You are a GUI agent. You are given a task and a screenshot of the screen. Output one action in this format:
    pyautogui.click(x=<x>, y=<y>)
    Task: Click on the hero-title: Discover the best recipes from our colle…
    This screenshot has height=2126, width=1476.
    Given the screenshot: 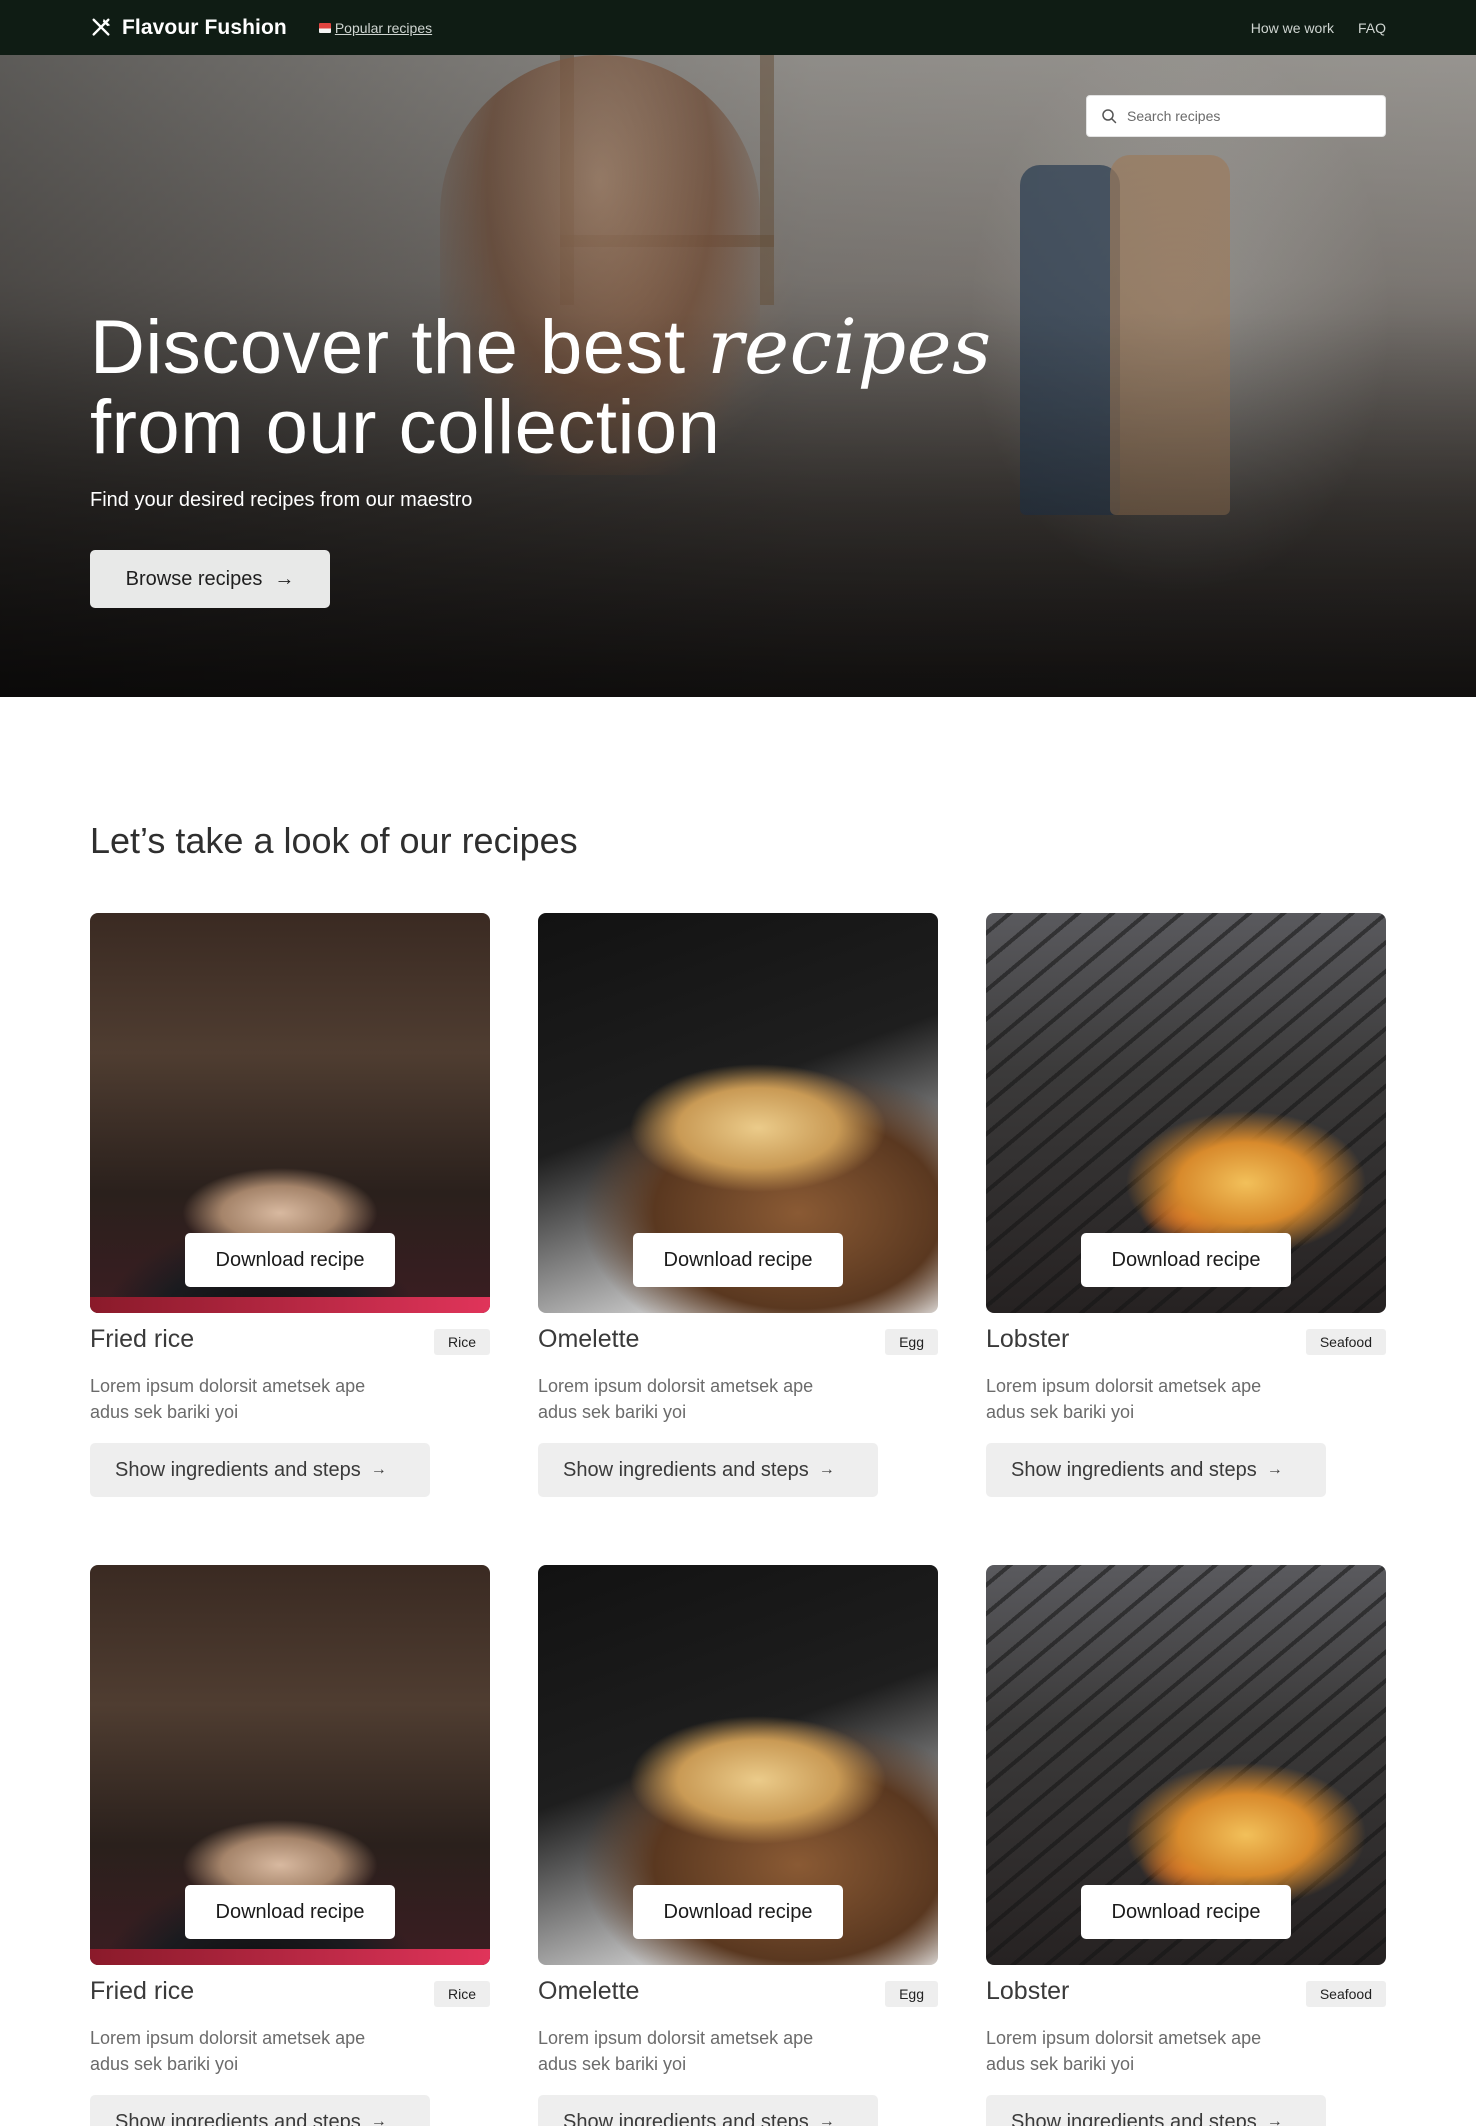 What is the action you would take?
    pyautogui.click(x=541, y=387)
    